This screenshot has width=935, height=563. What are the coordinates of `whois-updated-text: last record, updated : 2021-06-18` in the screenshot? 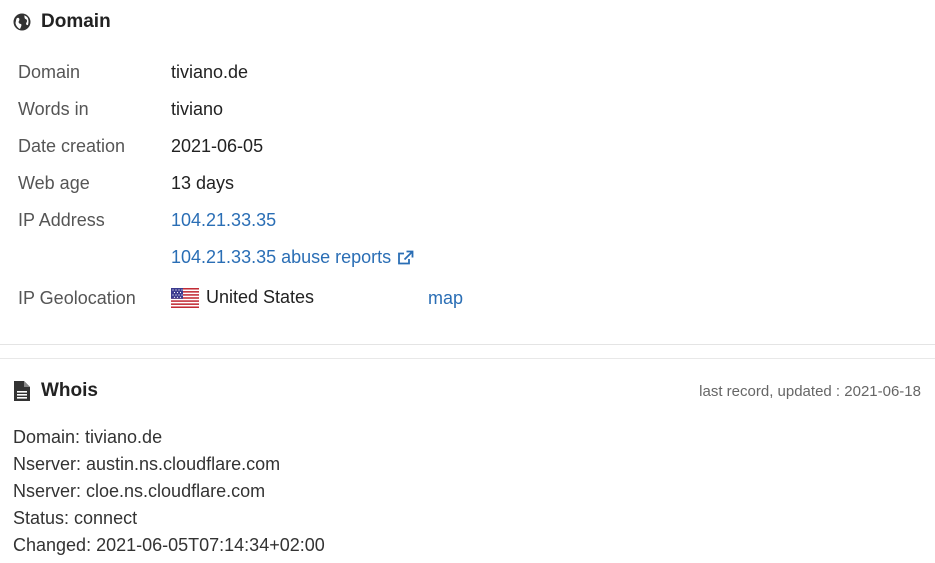 It's located at (810, 391).